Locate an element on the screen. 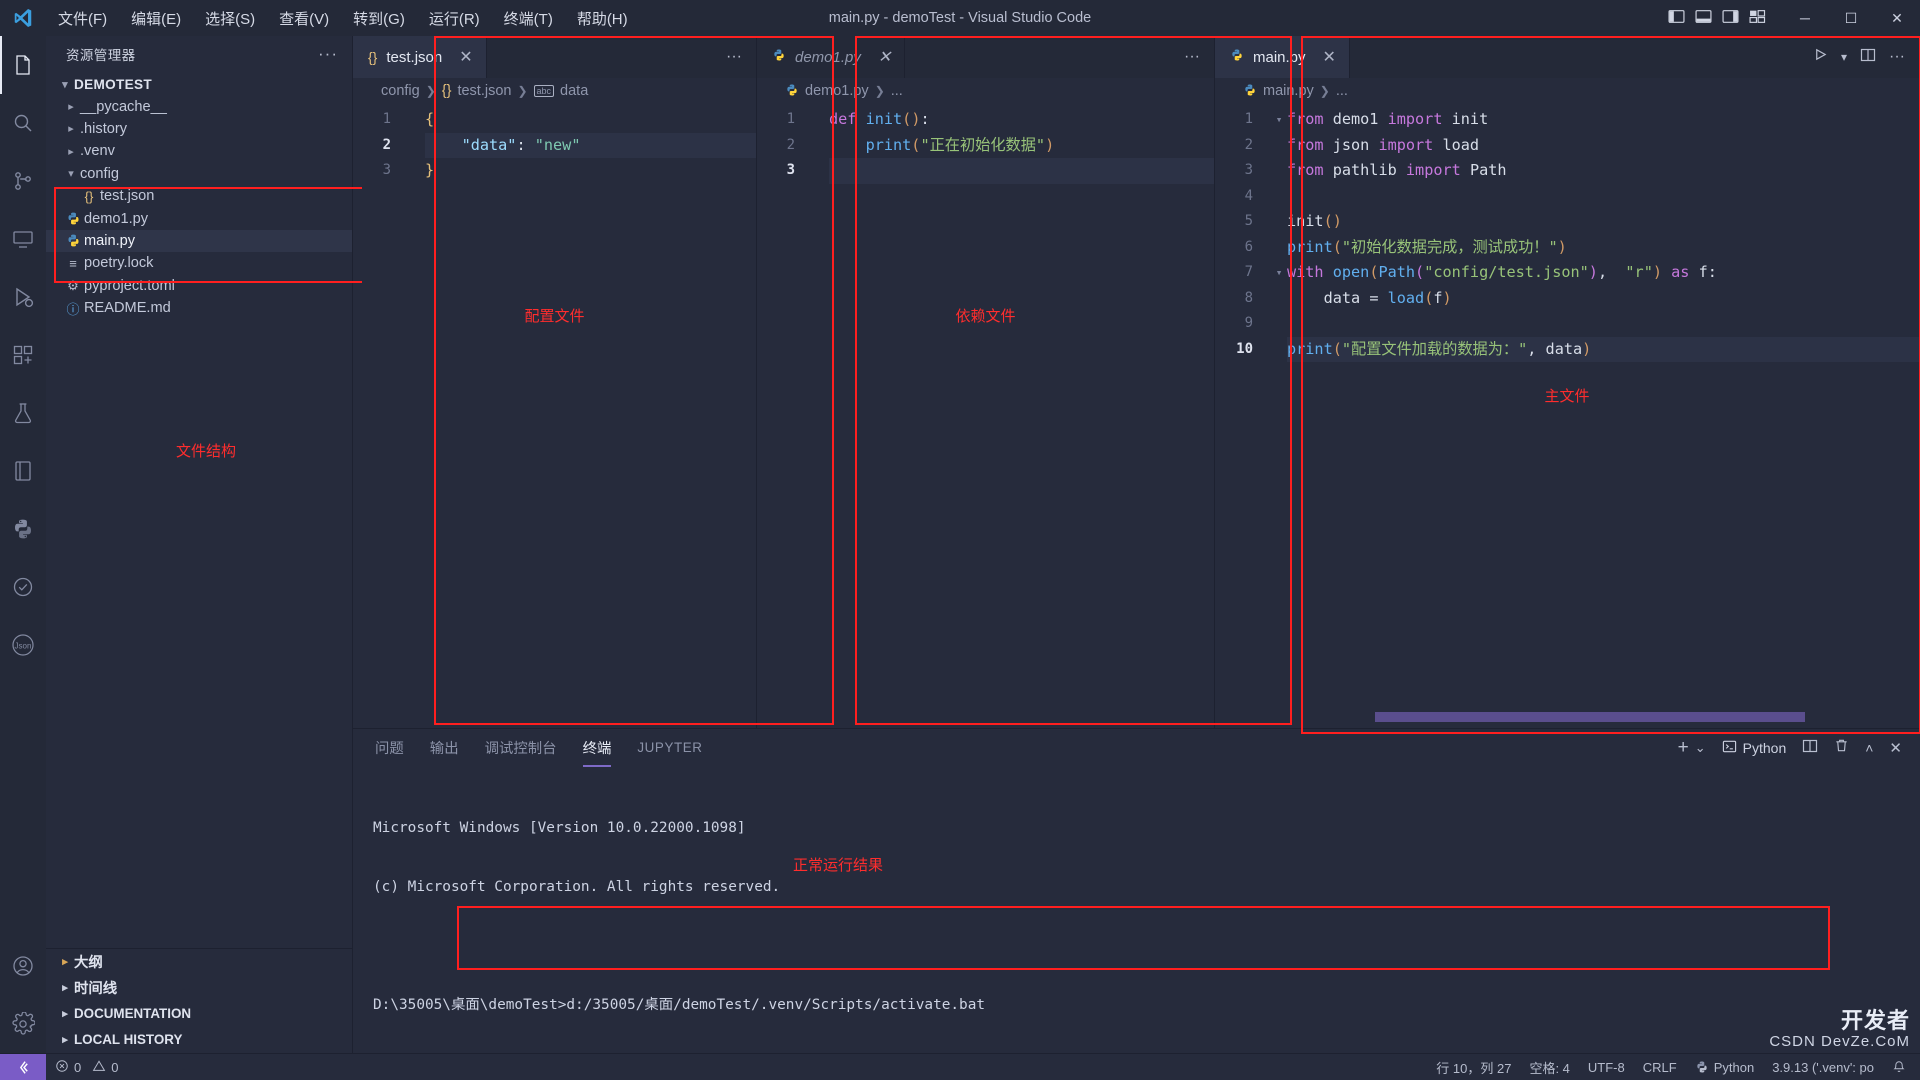  tab-debug-console: 调试控制台 is located at coordinates (521, 748).